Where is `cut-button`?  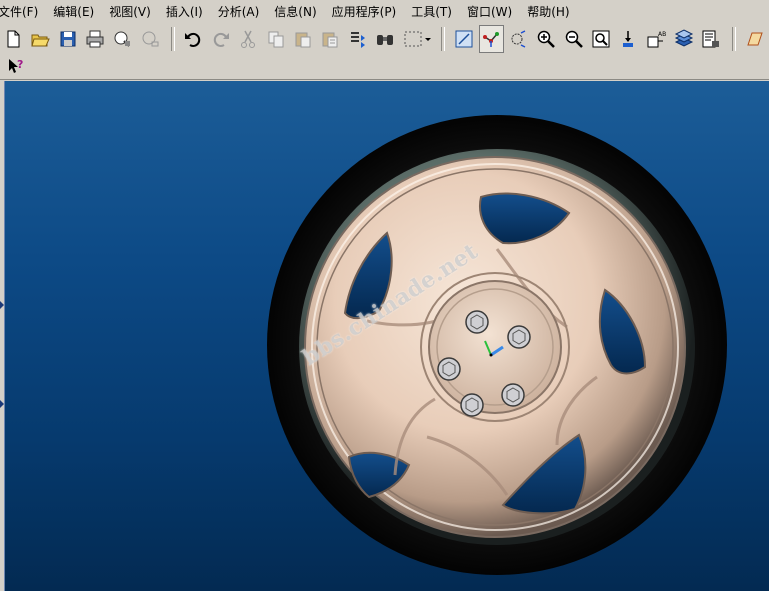
cut-button is located at coordinates (247, 39).